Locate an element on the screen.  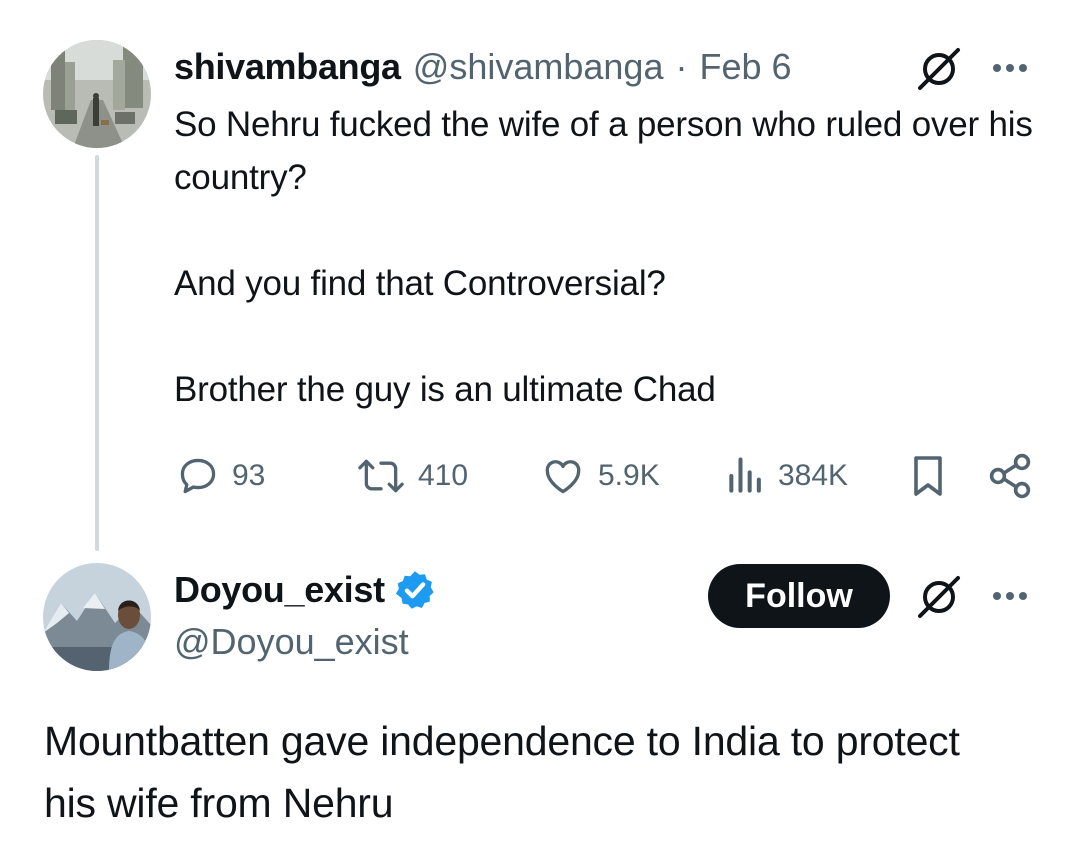
reply-button: 93 is located at coordinates (220, 476).